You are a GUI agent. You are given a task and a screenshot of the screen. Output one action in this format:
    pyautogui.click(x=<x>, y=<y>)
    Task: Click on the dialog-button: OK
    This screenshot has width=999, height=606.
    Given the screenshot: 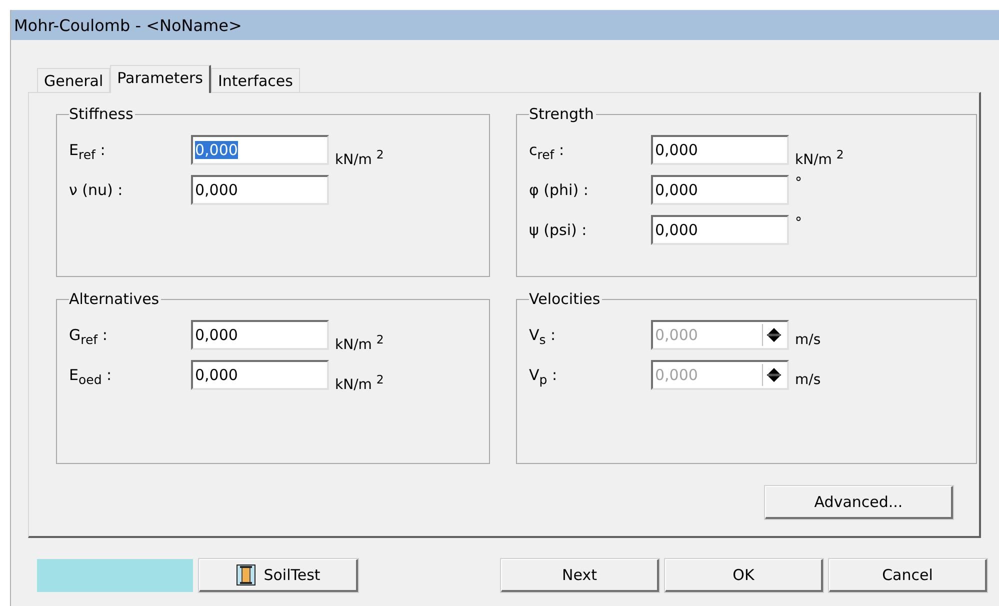 What is the action you would take?
    pyautogui.click(x=744, y=575)
    